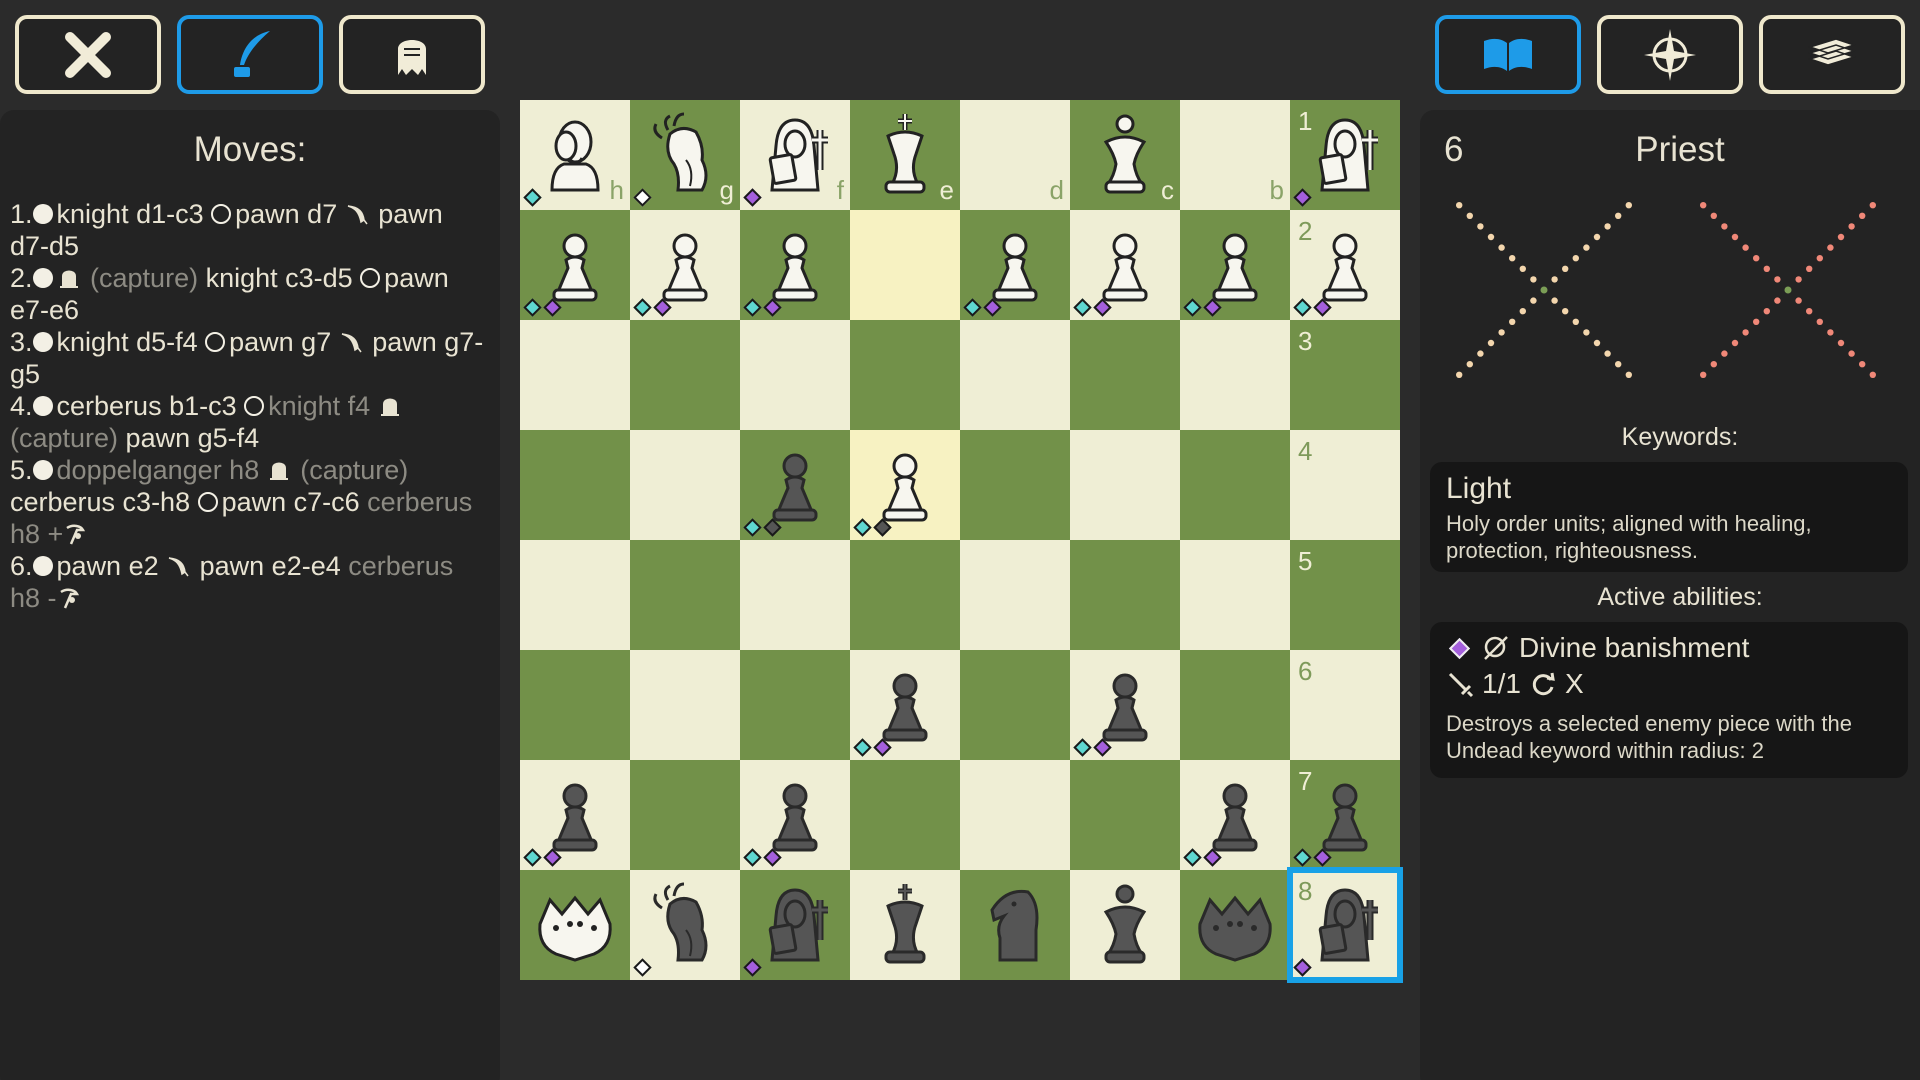 The height and width of the screenshot is (1080, 1920). What do you see at coordinates (1305, 561) in the screenshot?
I see `rank-label: 5` at bounding box center [1305, 561].